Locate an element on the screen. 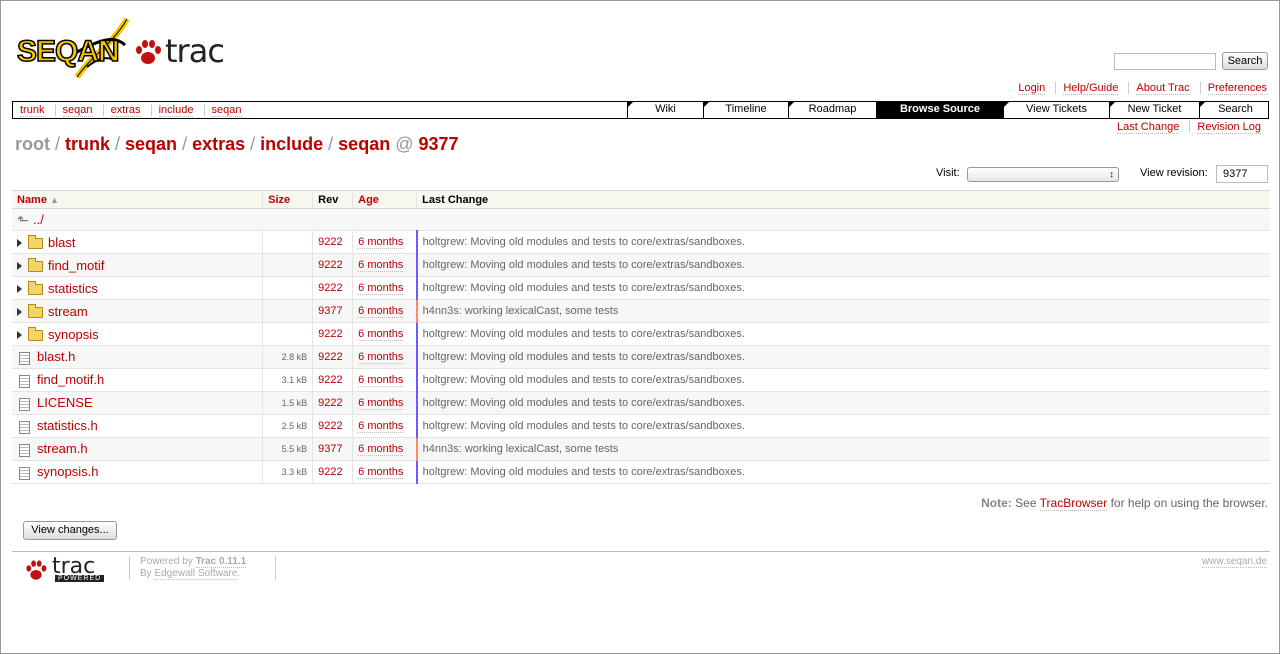 The width and height of the screenshot is (1280, 654). column-size: Size is located at coordinates (287, 199).